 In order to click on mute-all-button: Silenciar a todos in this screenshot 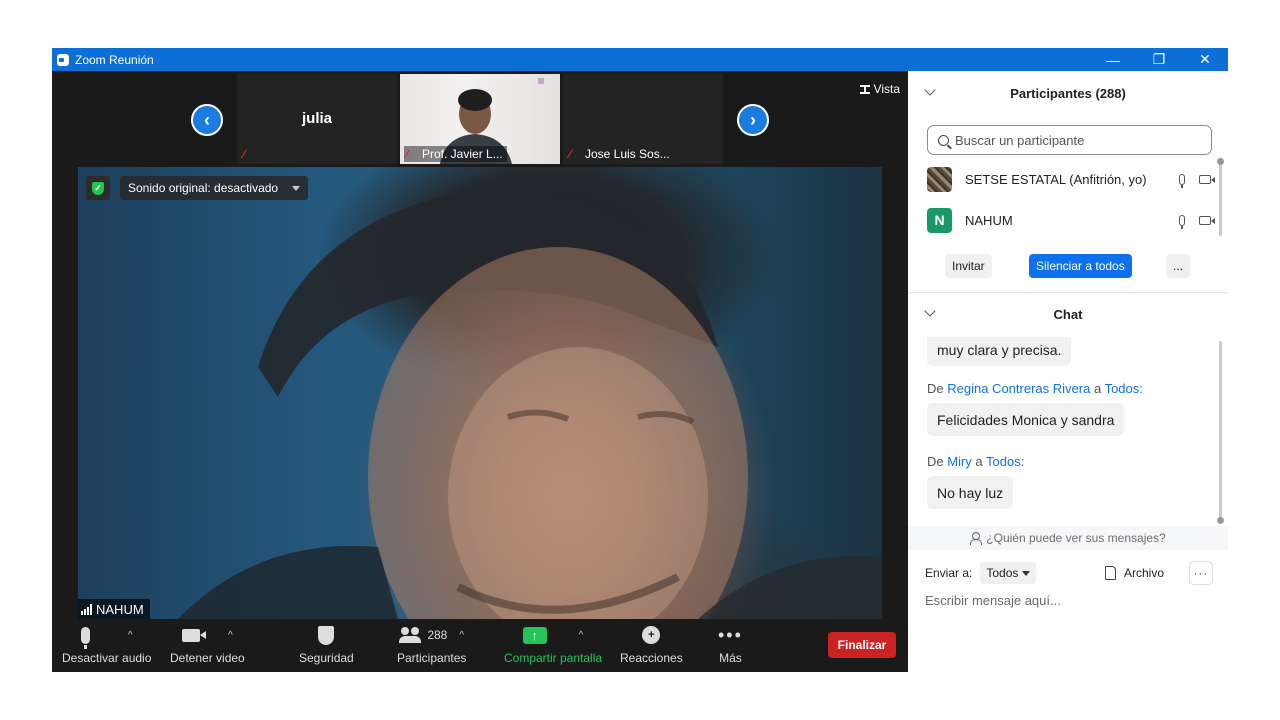, I will do `click(1080, 266)`.